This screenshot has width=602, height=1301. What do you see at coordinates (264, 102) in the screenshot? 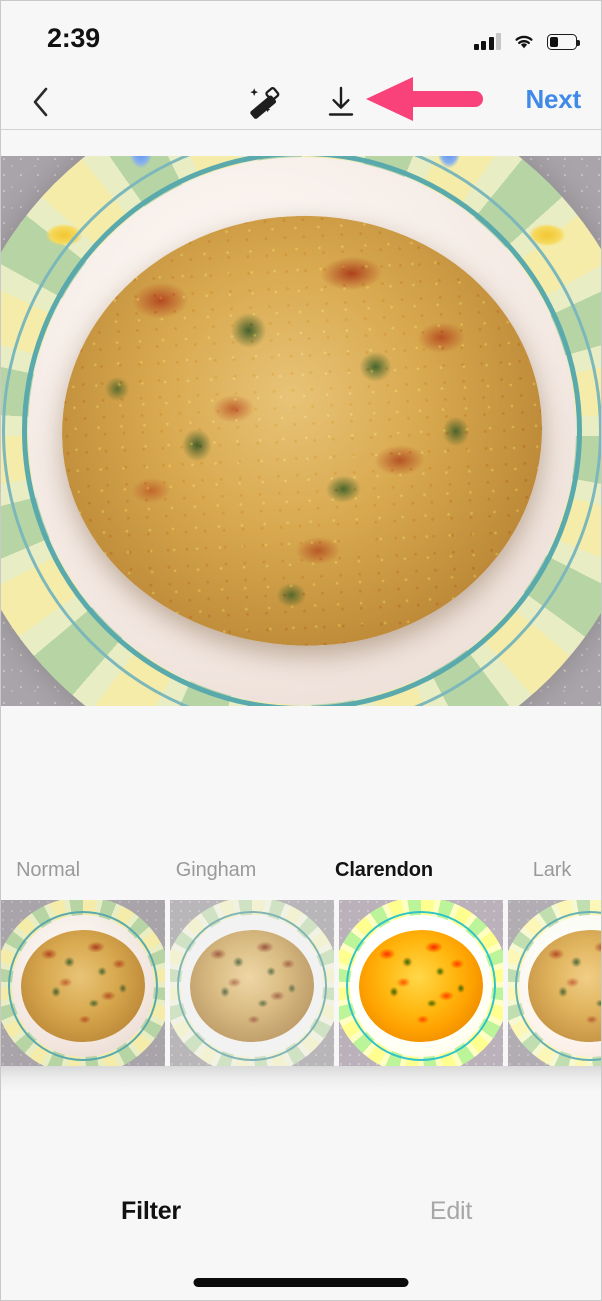
I see `magic-wand-button` at bounding box center [264, 102].